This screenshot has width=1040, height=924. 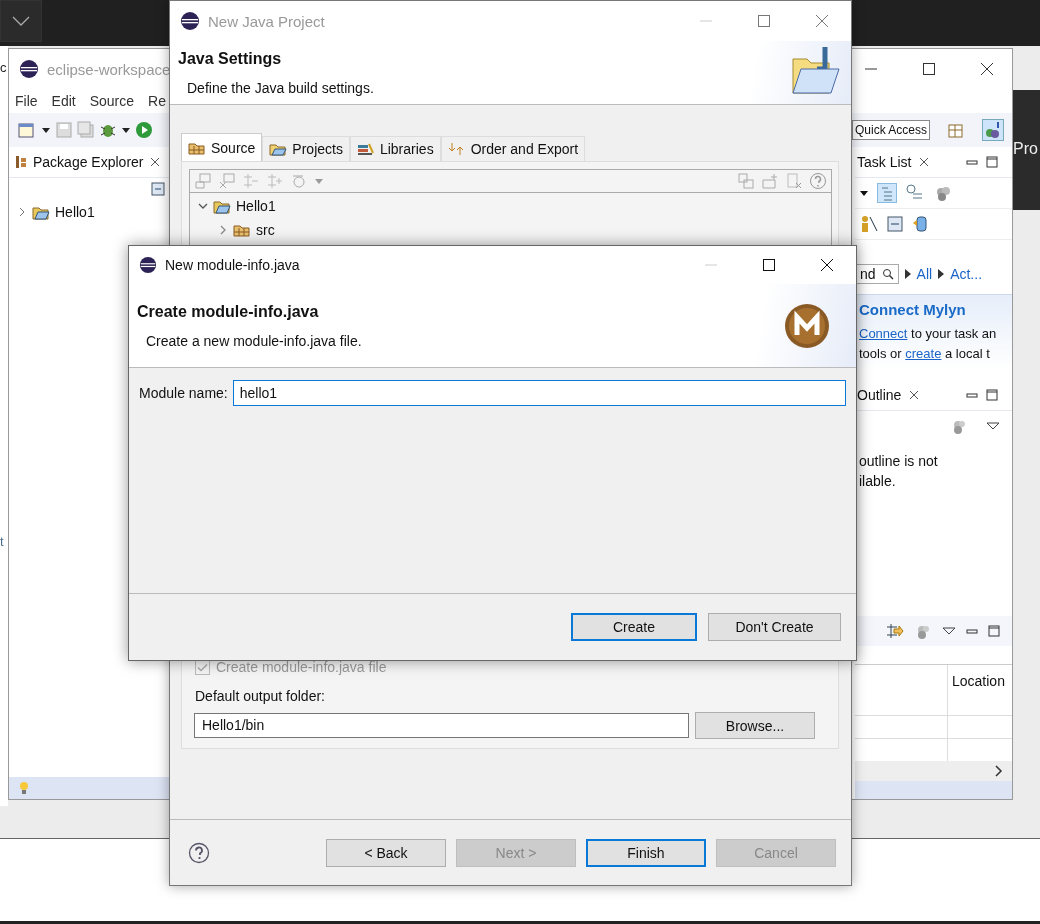 What do you see at coordinates (441, 725) in the screenshot?
I see `output-folder-field: Hello1/bin` at bounding box center [441, 725].